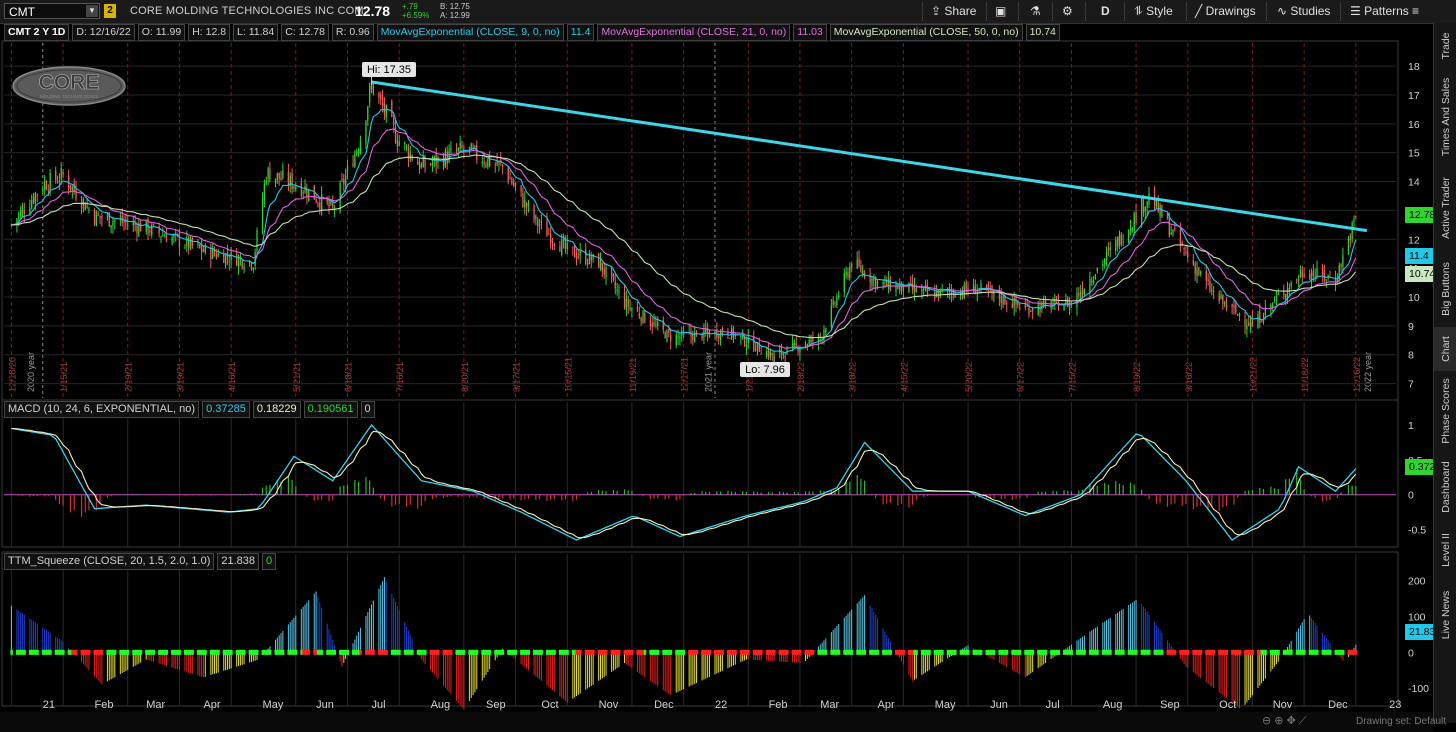 The image size is (1456, 732). Describe the element at coordinates (1411, 426) in the screenshot. I see `macd-axis-tick: 1` at that location.